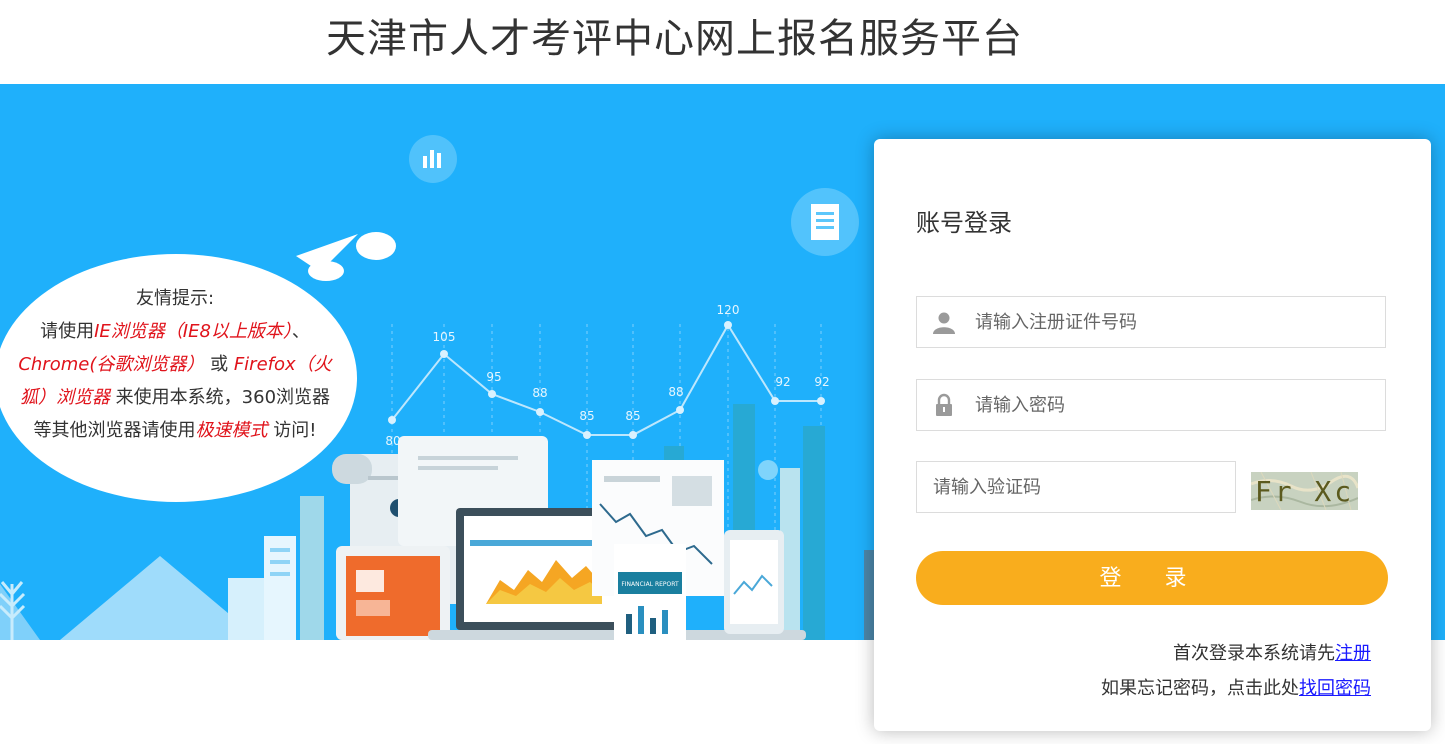 The height and width of the screenshot is (744, 1445). I want to click on tip-line: 等其他浏览器请使用极速模式 访问!, so click(175, 430).